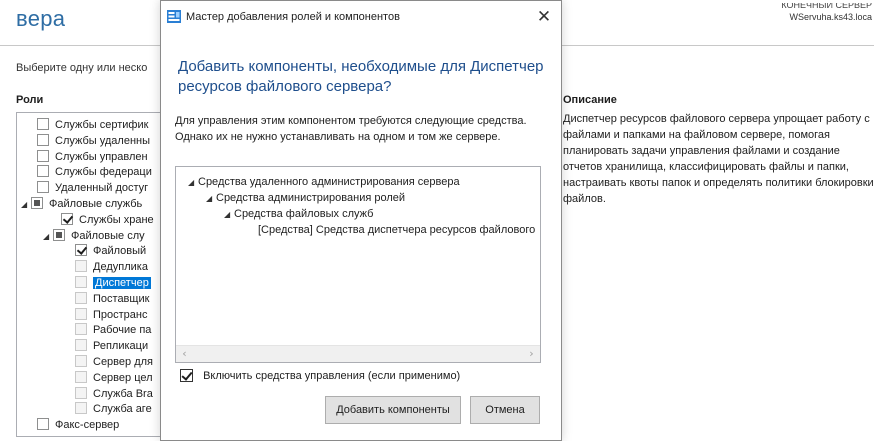  I want to click on tree-item: ◢ Средства администрирования ролей, so click(305, 198).